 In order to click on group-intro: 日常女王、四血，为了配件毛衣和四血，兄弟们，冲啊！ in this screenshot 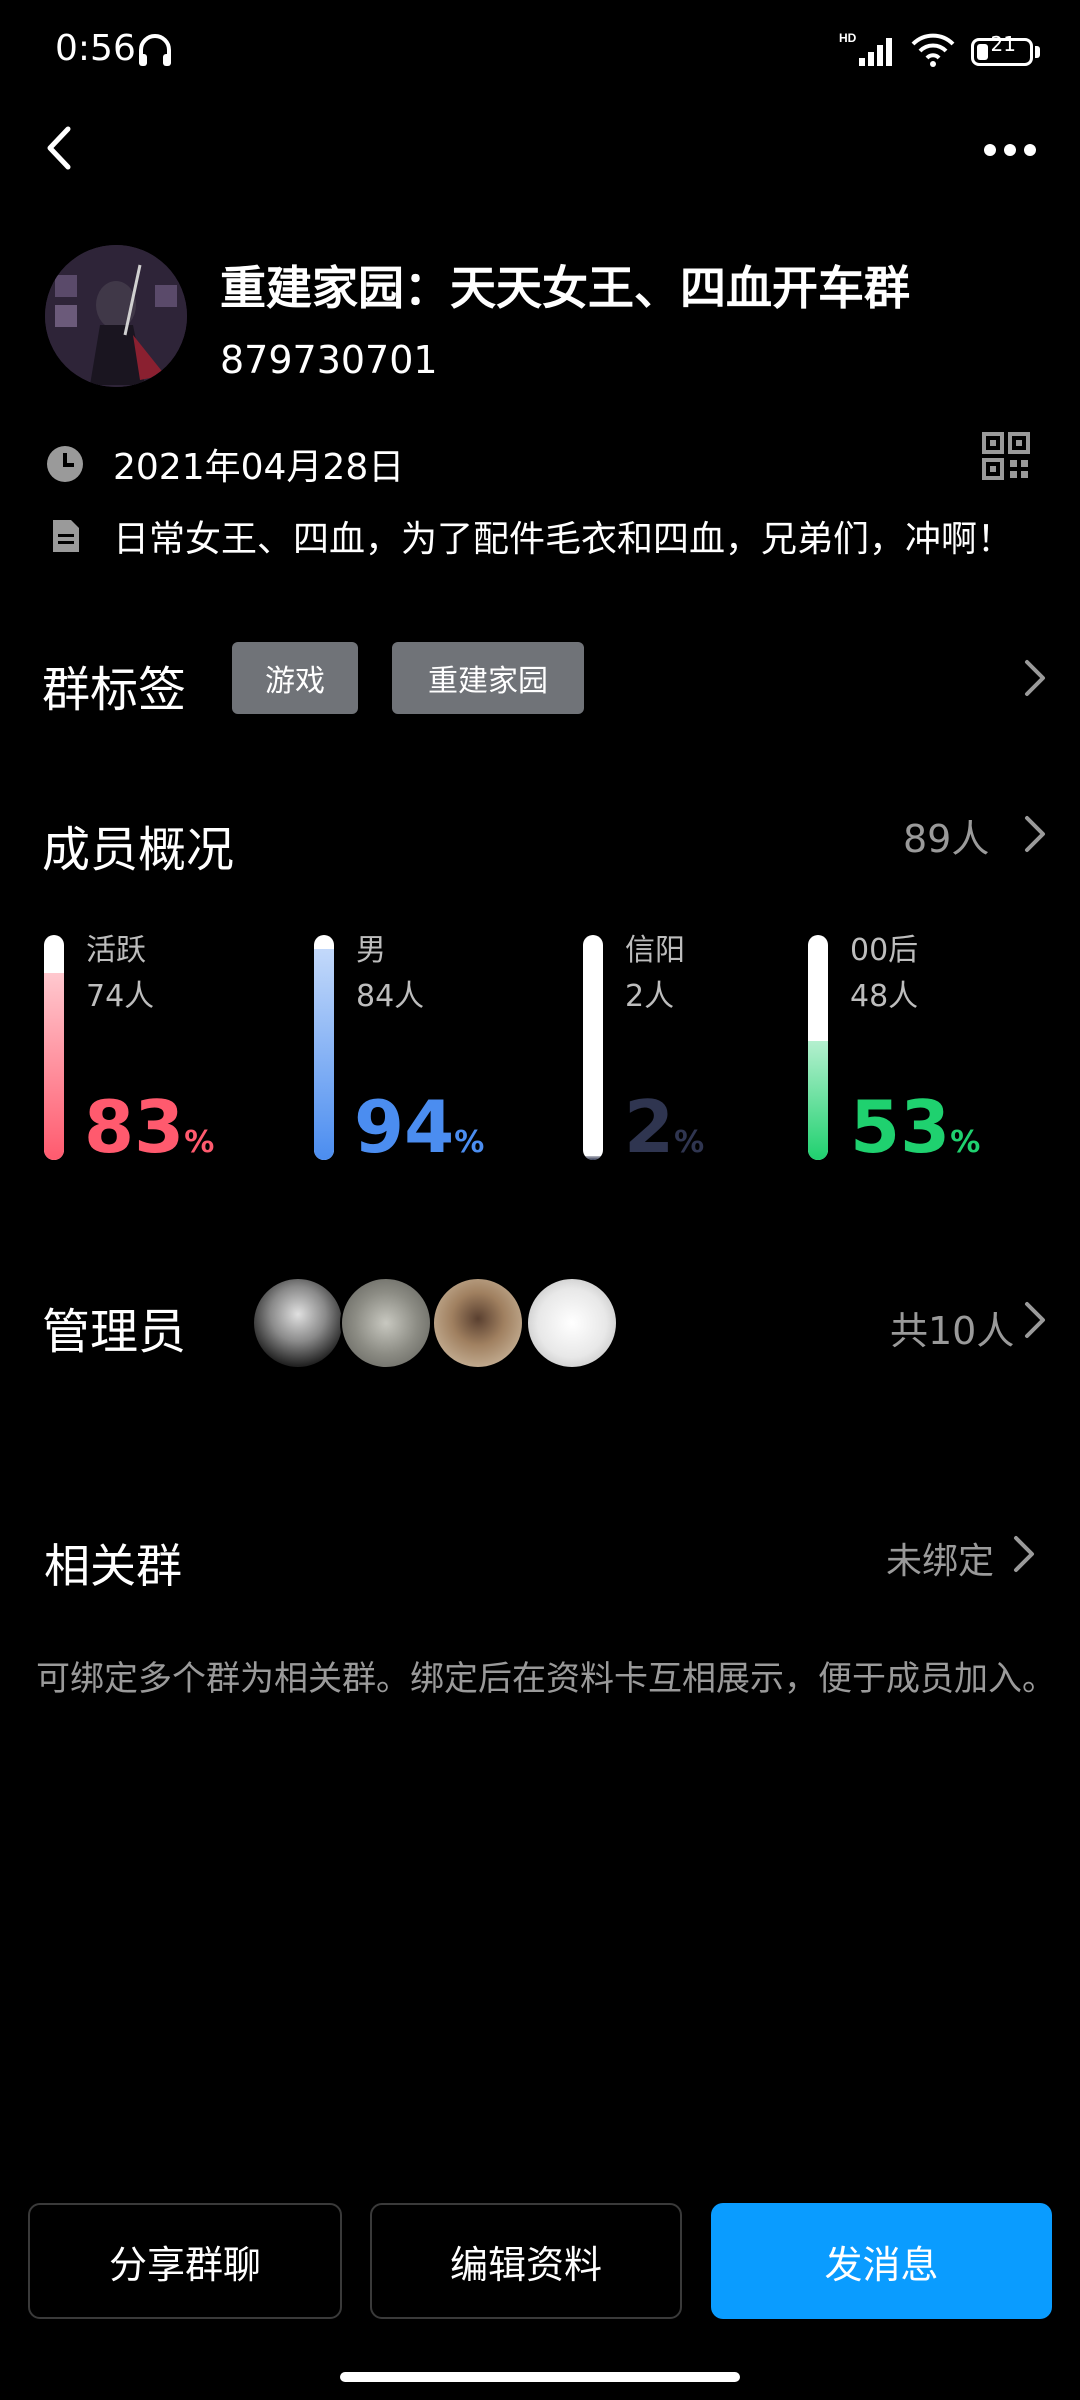, I will do `click(563, 539)`.